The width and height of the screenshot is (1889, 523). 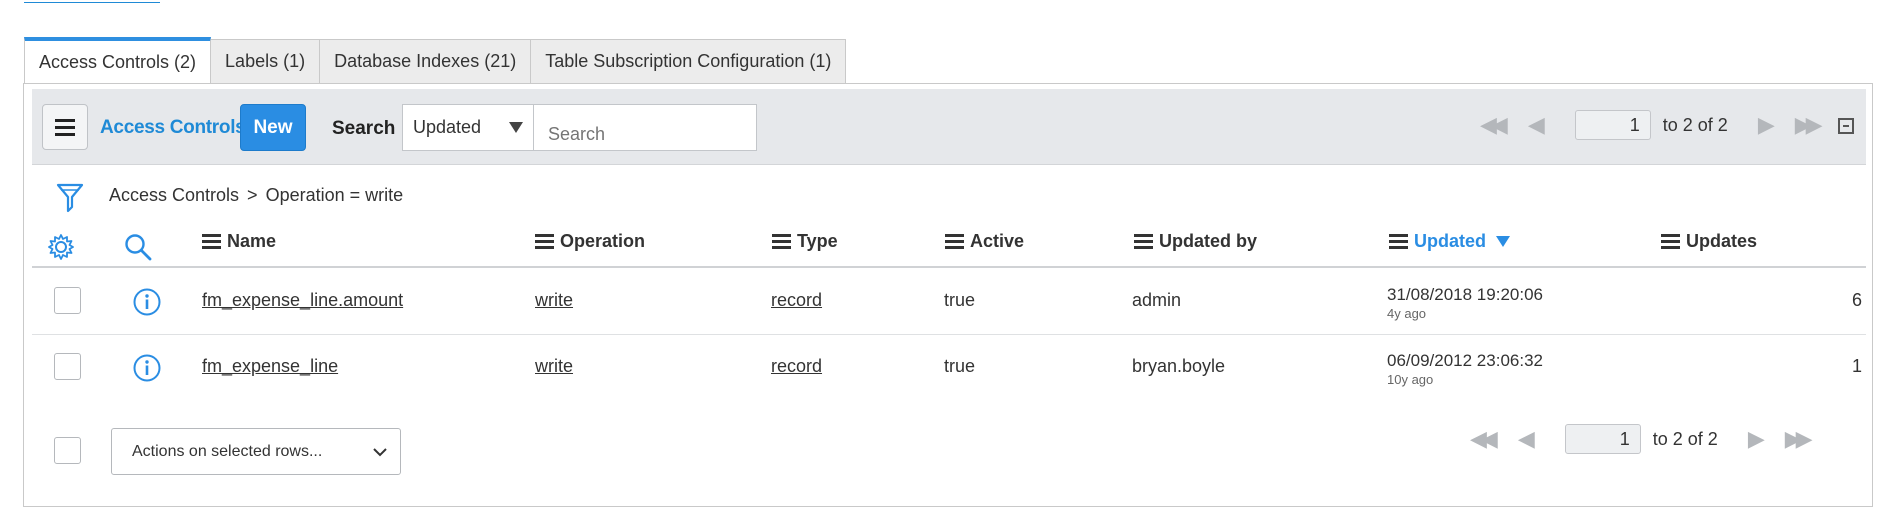 I want to click on updated-cell: 06/09/2012 23:06:32 10y ago, so click(x=1465, y=369).